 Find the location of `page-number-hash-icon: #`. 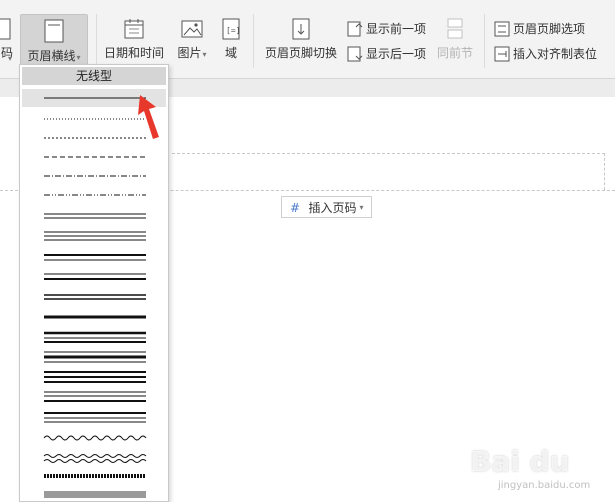

page-number-hash-icon: # is located at coordinates (295, 207).